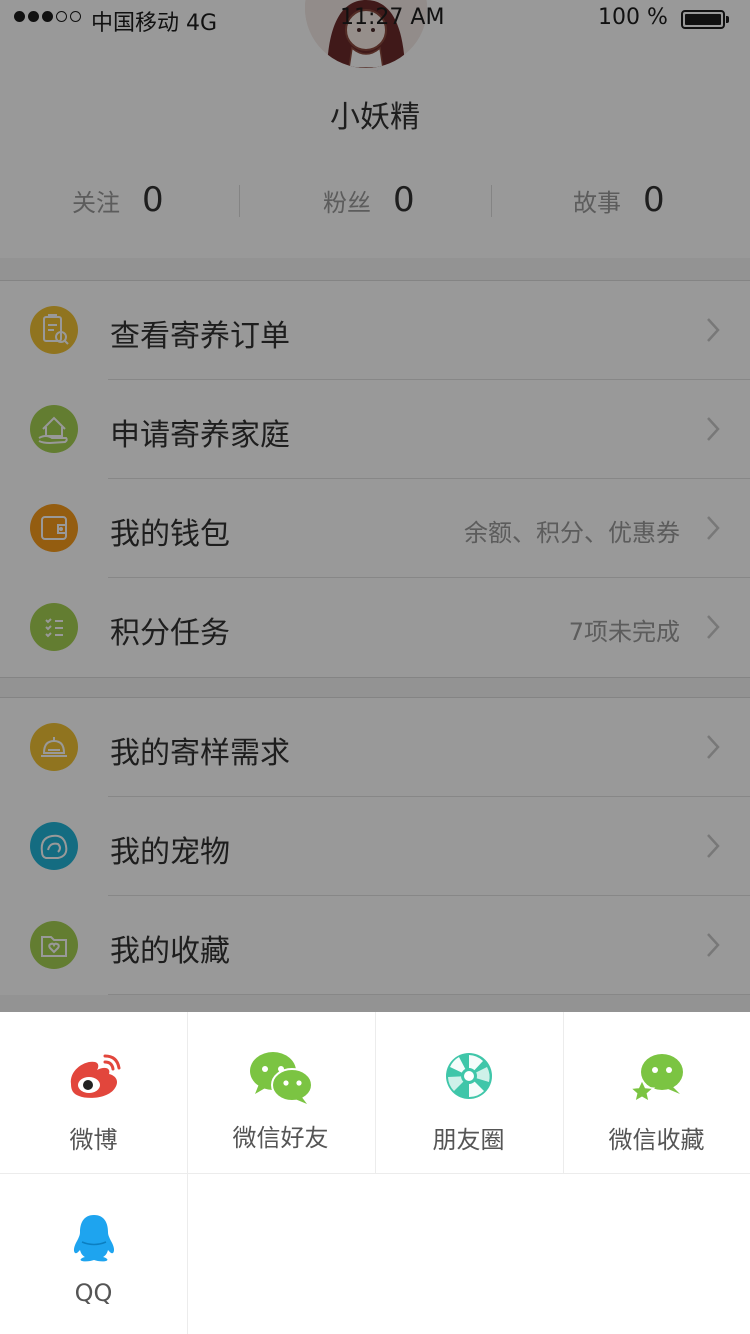 The width and height of the screenshot is (750, 1334). Describe the element at coordinates (468, 1140) in the screenshot. I see `share-label: 朋友圈` at that location.